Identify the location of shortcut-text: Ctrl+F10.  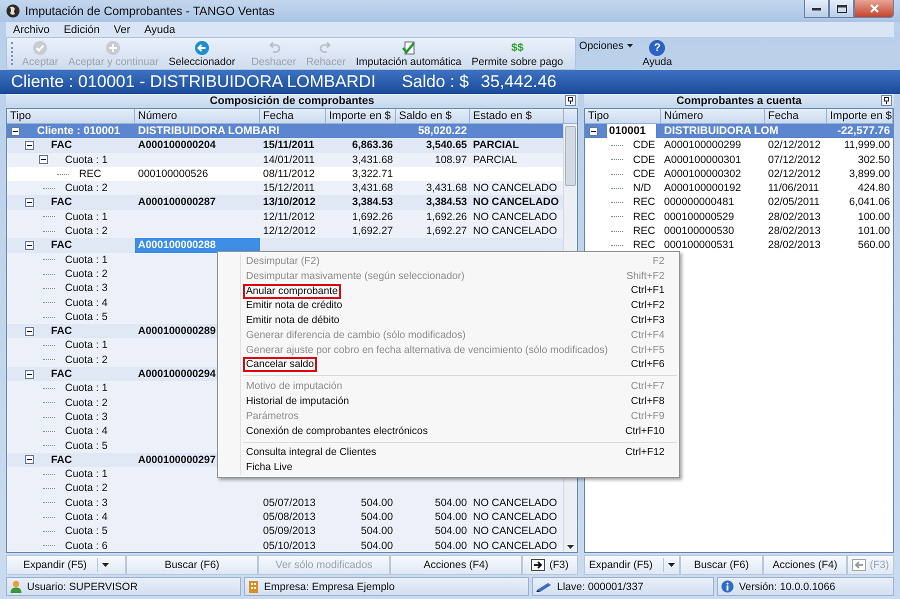
(644, 431).